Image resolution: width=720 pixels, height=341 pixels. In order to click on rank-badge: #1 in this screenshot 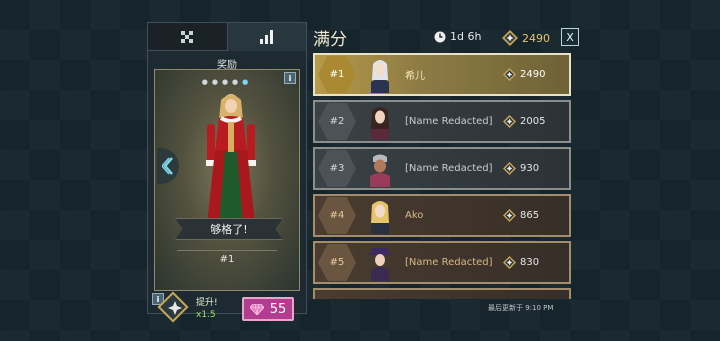, I will do `click(337, 74)`.